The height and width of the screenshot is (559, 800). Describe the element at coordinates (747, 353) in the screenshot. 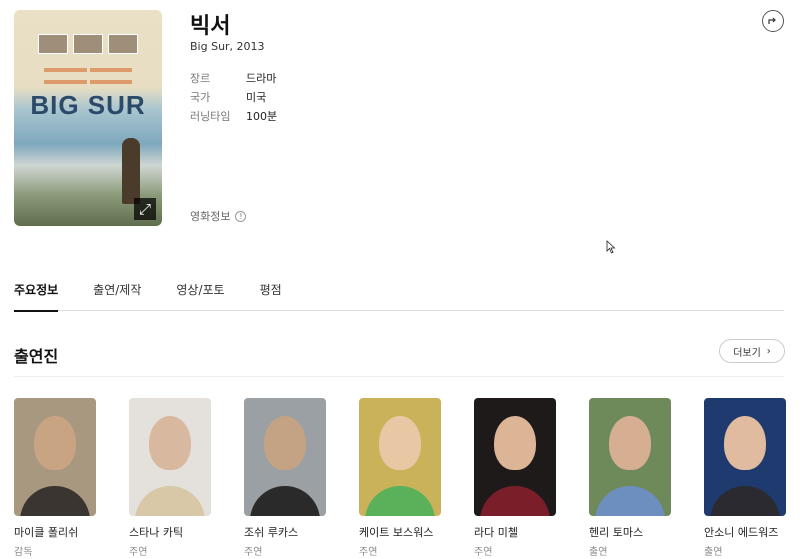

I see `more-button-label: 더보기` at that location.